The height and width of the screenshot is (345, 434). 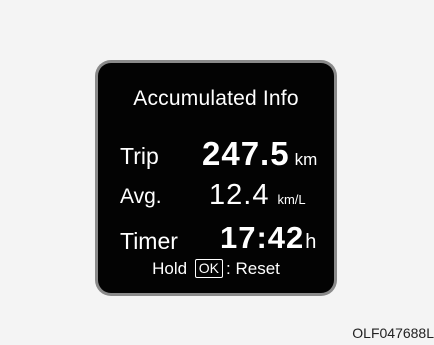 I want to click on trip-label: Trip, so click(x=139, y=156).